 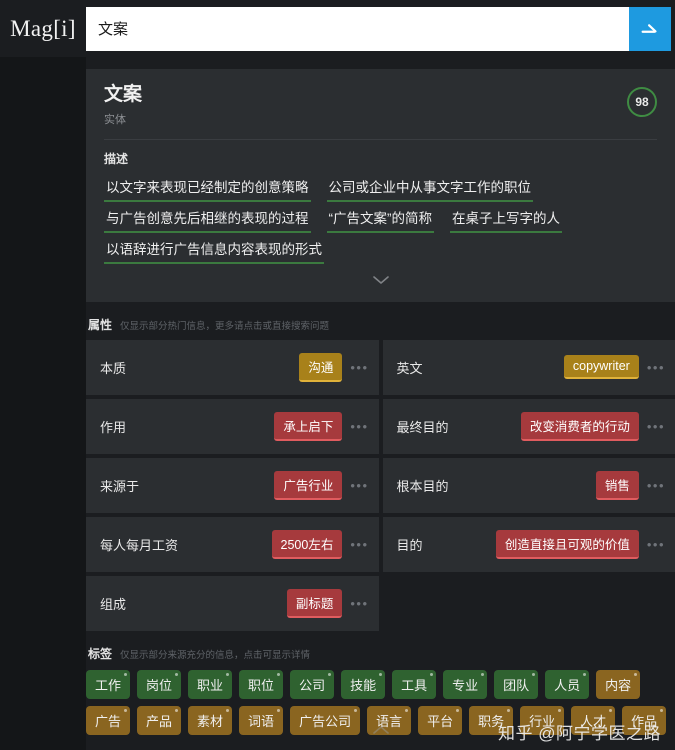 I want to click on description-item: 以语辞进行广告信息内容表现的形式, so click(x=214, y=251).